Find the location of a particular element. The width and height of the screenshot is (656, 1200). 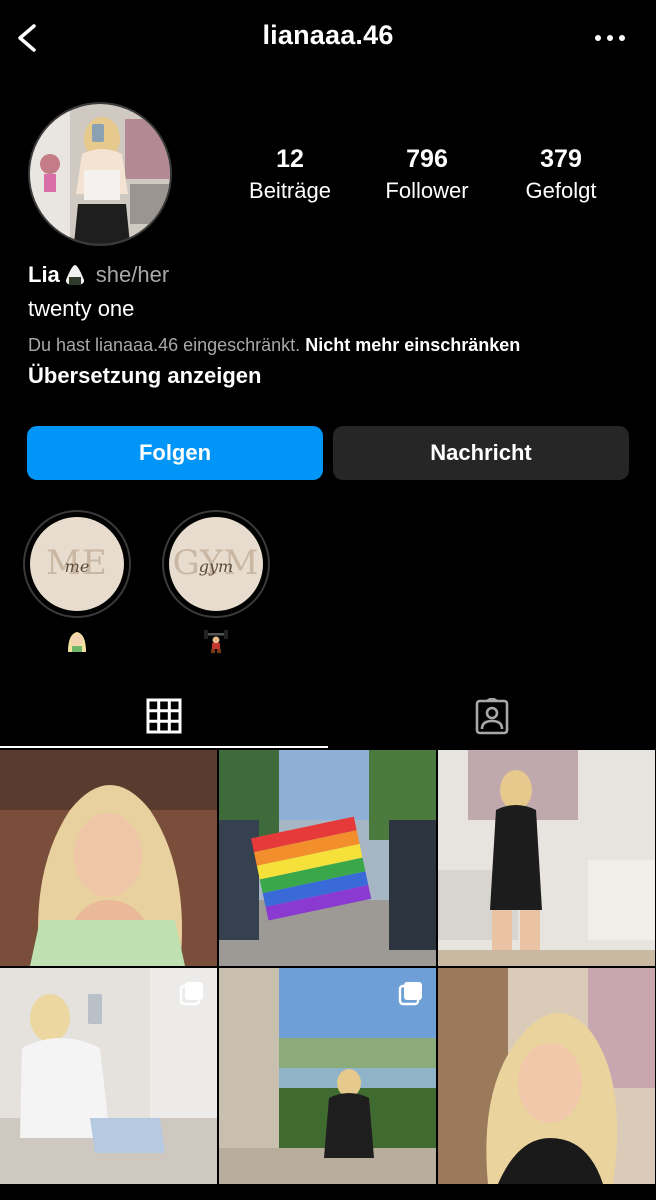

highlight-cover-script: gym is located at coordinates (216, 566).